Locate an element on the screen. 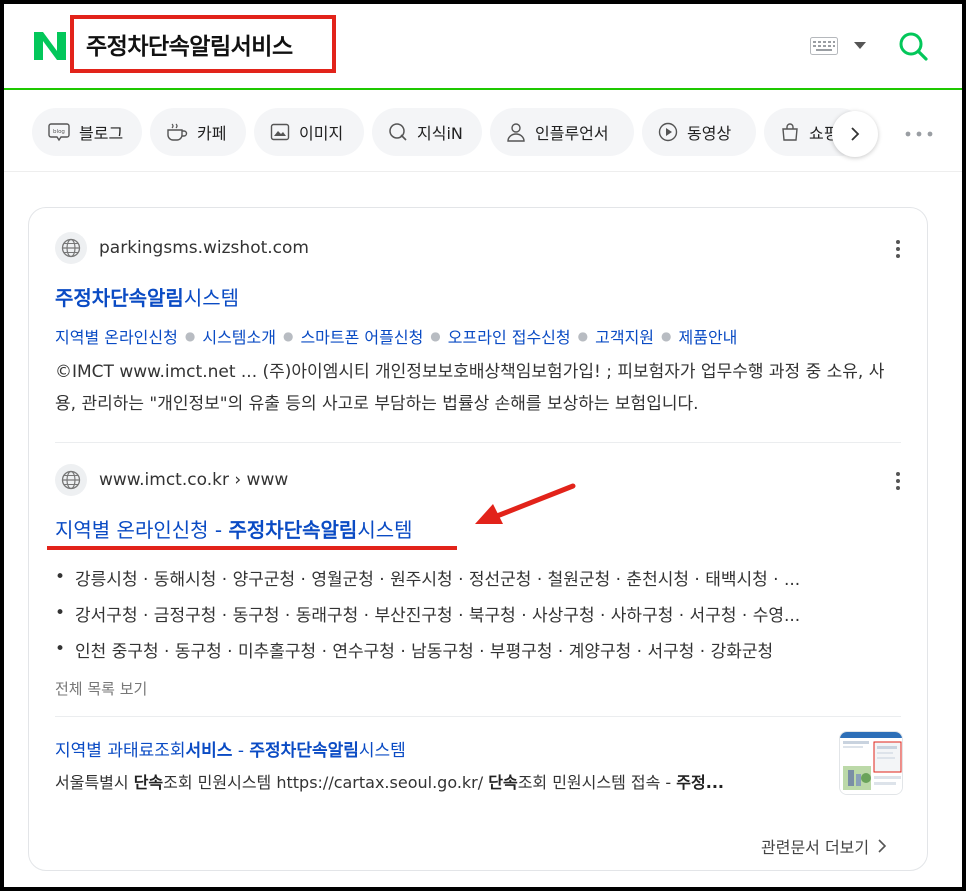  related-docs-more-link: 관련문서 더보기 is located at coordinates (825, 846).